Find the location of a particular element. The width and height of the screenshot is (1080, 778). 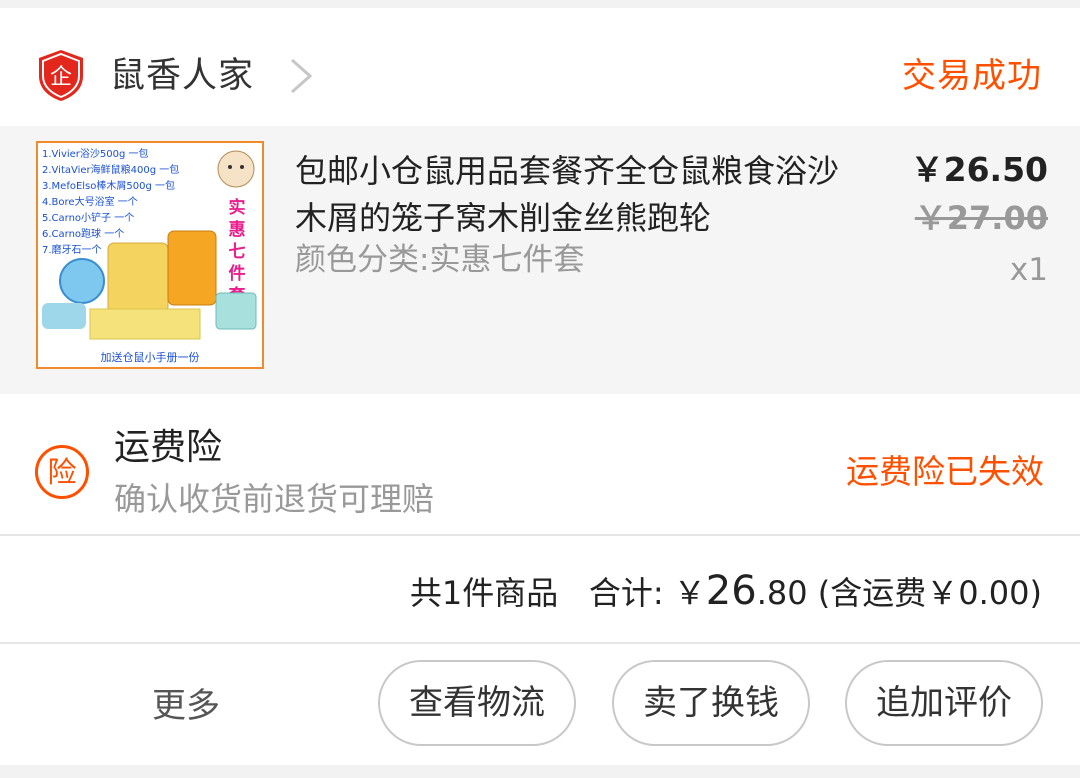

product-price: ￥26.50 is located at coordinates (979, 169).